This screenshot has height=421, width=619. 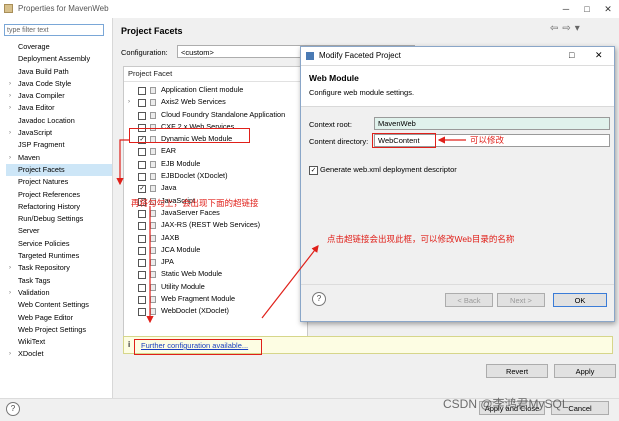 I want to click on arrow-to-dynamic-web, so click(x=122, y=162).